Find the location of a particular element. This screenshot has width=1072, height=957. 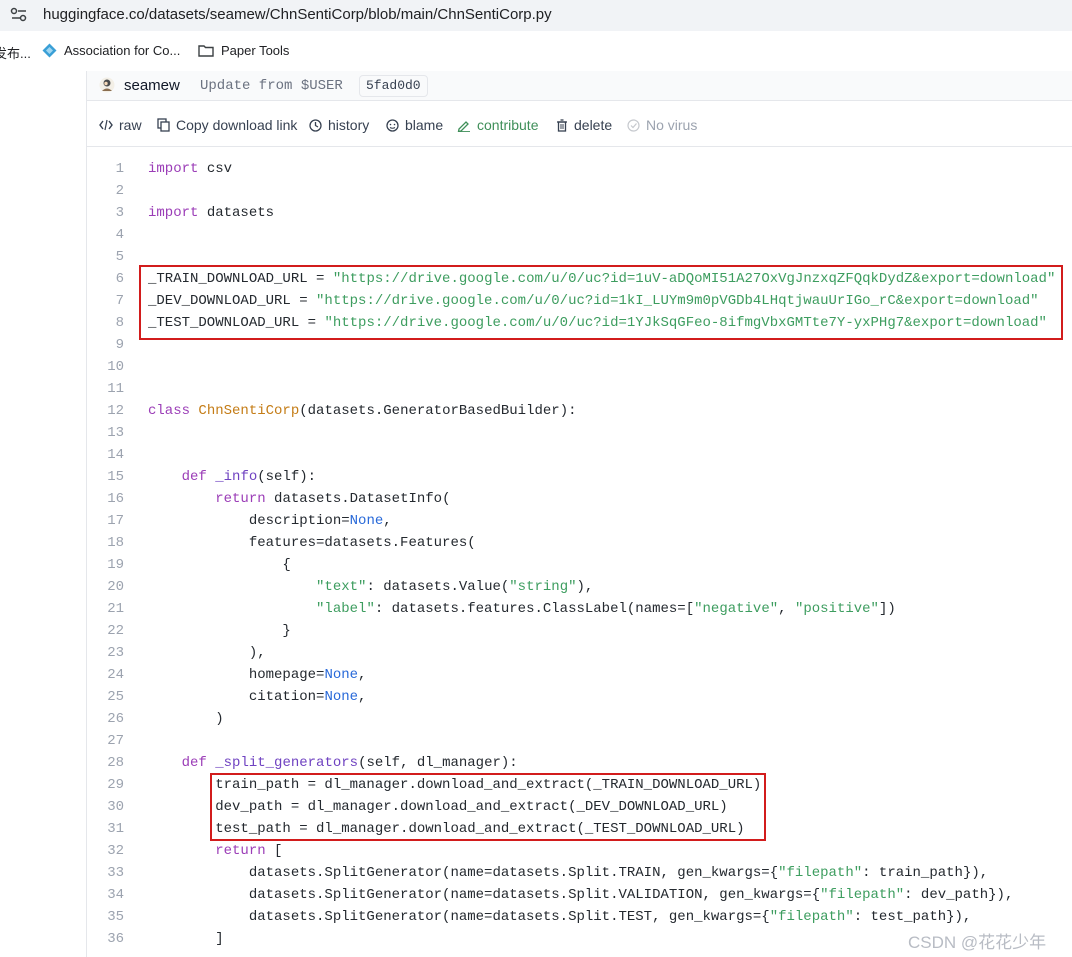

code-line: 1 import csv is located at coordinates (579, 169).